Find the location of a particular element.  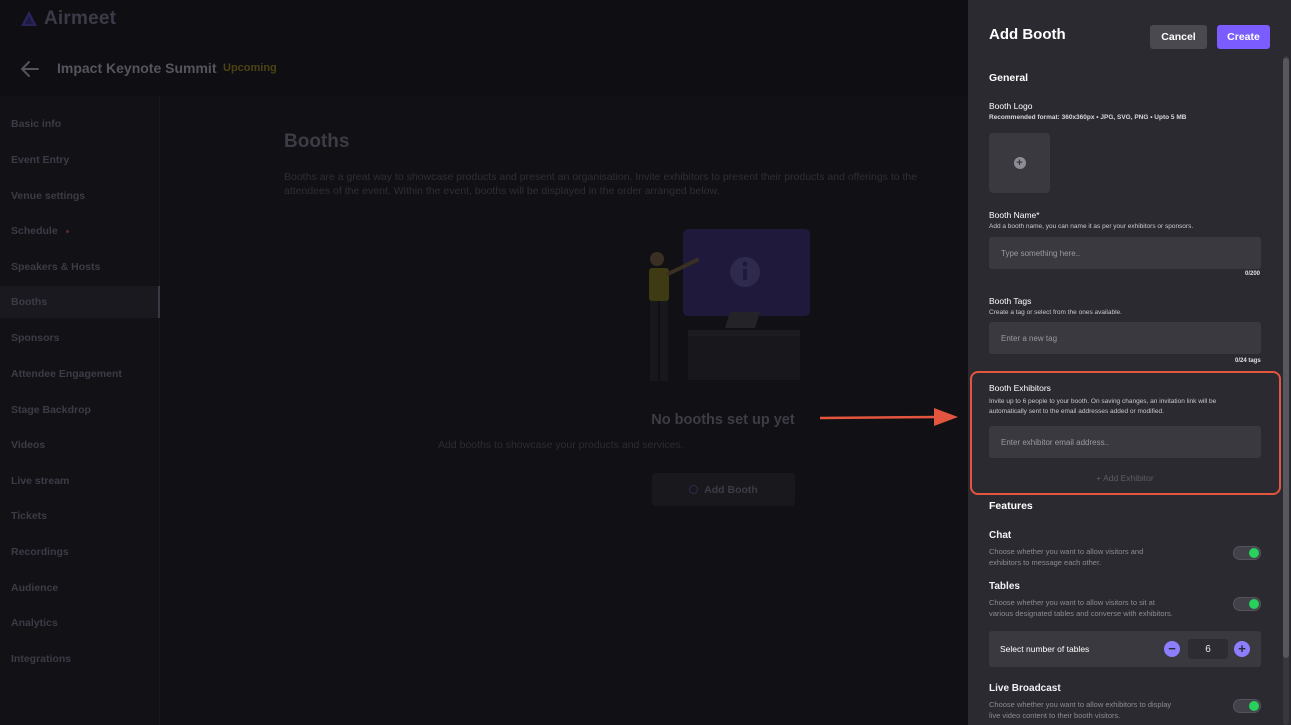

sidebar-item-label: Basic info is located at coordinates (36, 124).